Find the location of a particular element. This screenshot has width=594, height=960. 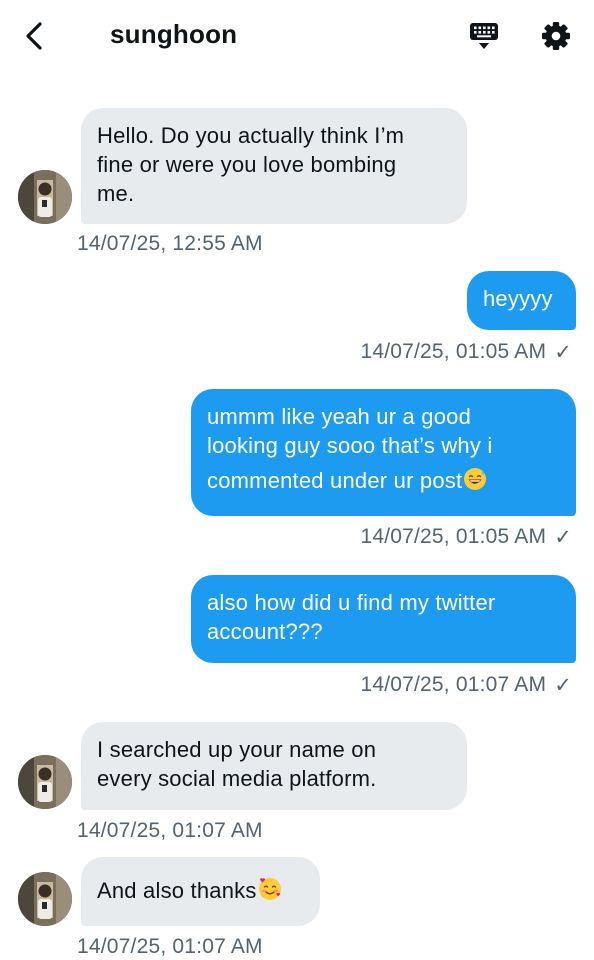

message-bubble-incoming: And also thanks is located at coordinates (200, 891).